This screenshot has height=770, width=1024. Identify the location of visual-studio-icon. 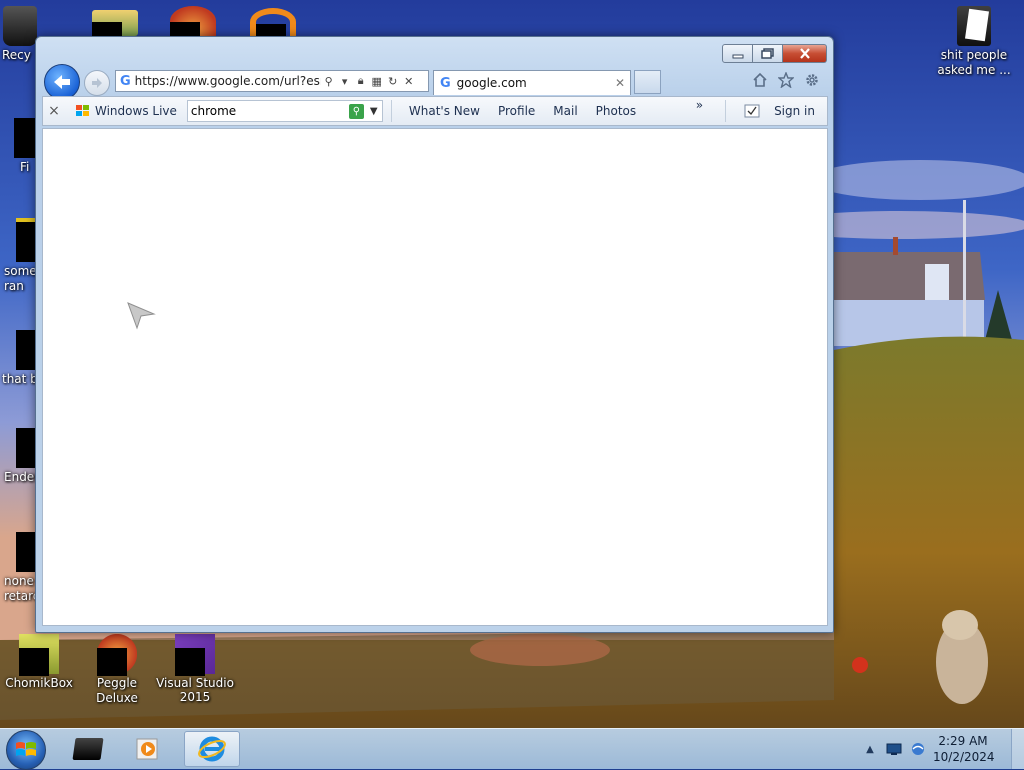
(195, 655).